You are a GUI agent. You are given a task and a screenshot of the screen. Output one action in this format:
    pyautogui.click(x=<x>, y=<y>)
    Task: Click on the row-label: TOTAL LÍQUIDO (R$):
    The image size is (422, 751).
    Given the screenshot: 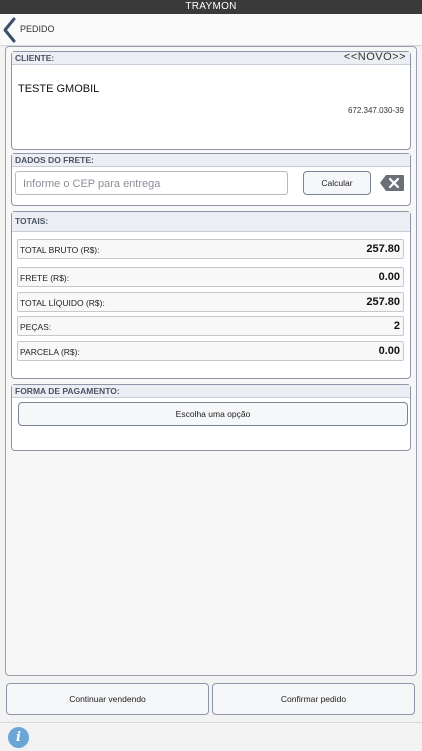 What is the action you would take?
    pyautogui.click(x=62, y=303)
    